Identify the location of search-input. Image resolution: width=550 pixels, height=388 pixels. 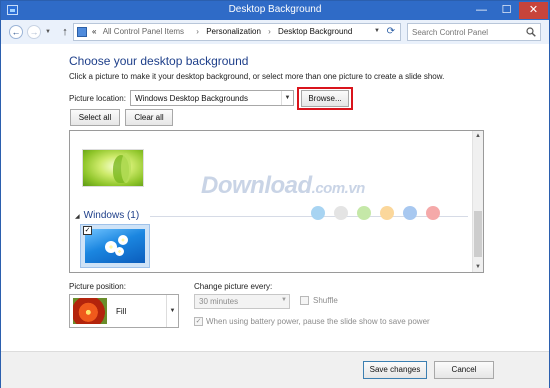
(467, 32).